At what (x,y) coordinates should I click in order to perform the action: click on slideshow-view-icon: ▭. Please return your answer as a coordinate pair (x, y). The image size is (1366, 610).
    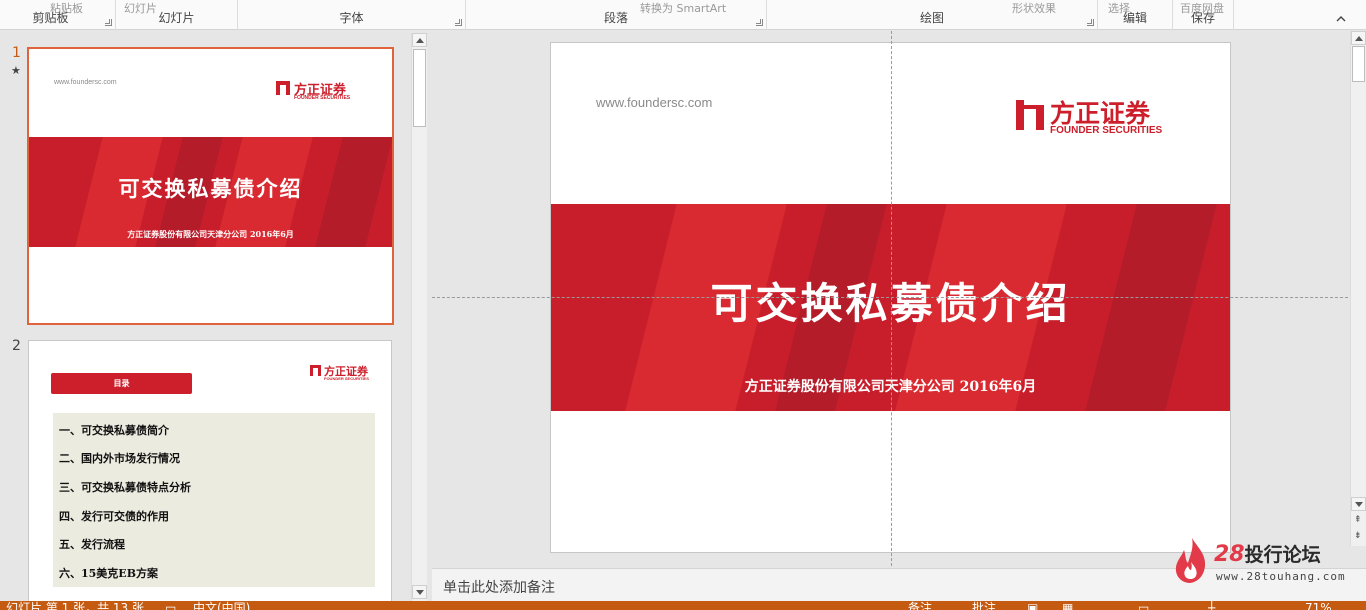
    Looking at the image, I should click on (1143, 606).